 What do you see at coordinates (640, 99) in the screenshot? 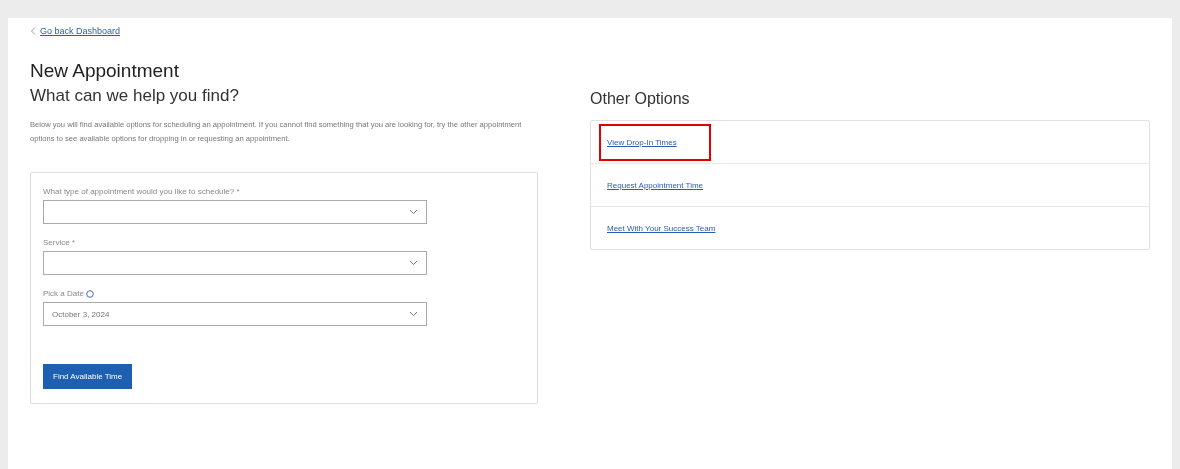
I see `section-heading: Other Options` at bounding box center [640, 99].